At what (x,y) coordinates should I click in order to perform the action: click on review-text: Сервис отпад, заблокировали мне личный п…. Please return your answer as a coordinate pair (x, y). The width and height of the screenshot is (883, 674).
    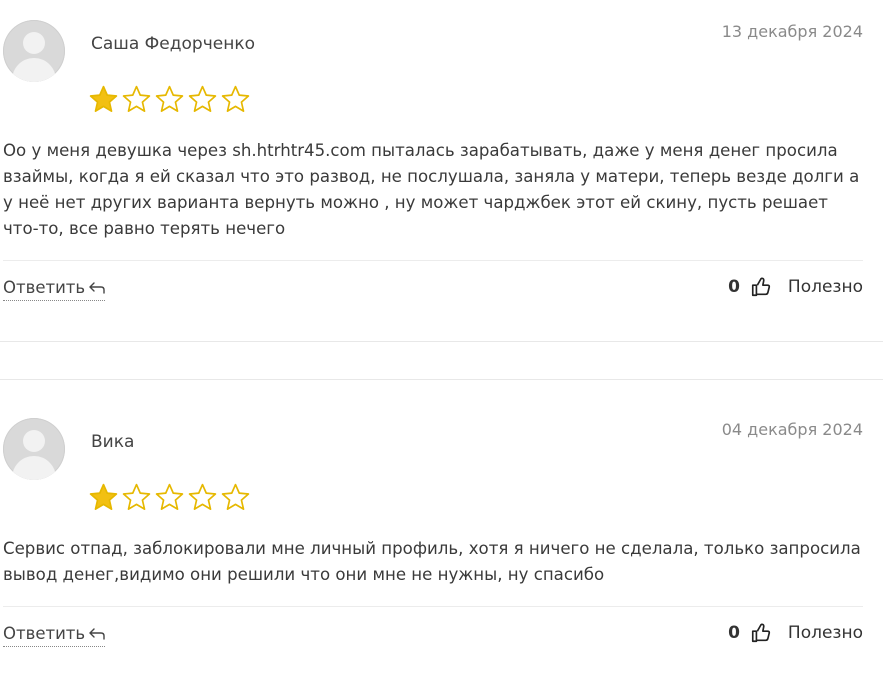
    Looking at the image, I should click on (432, 561).